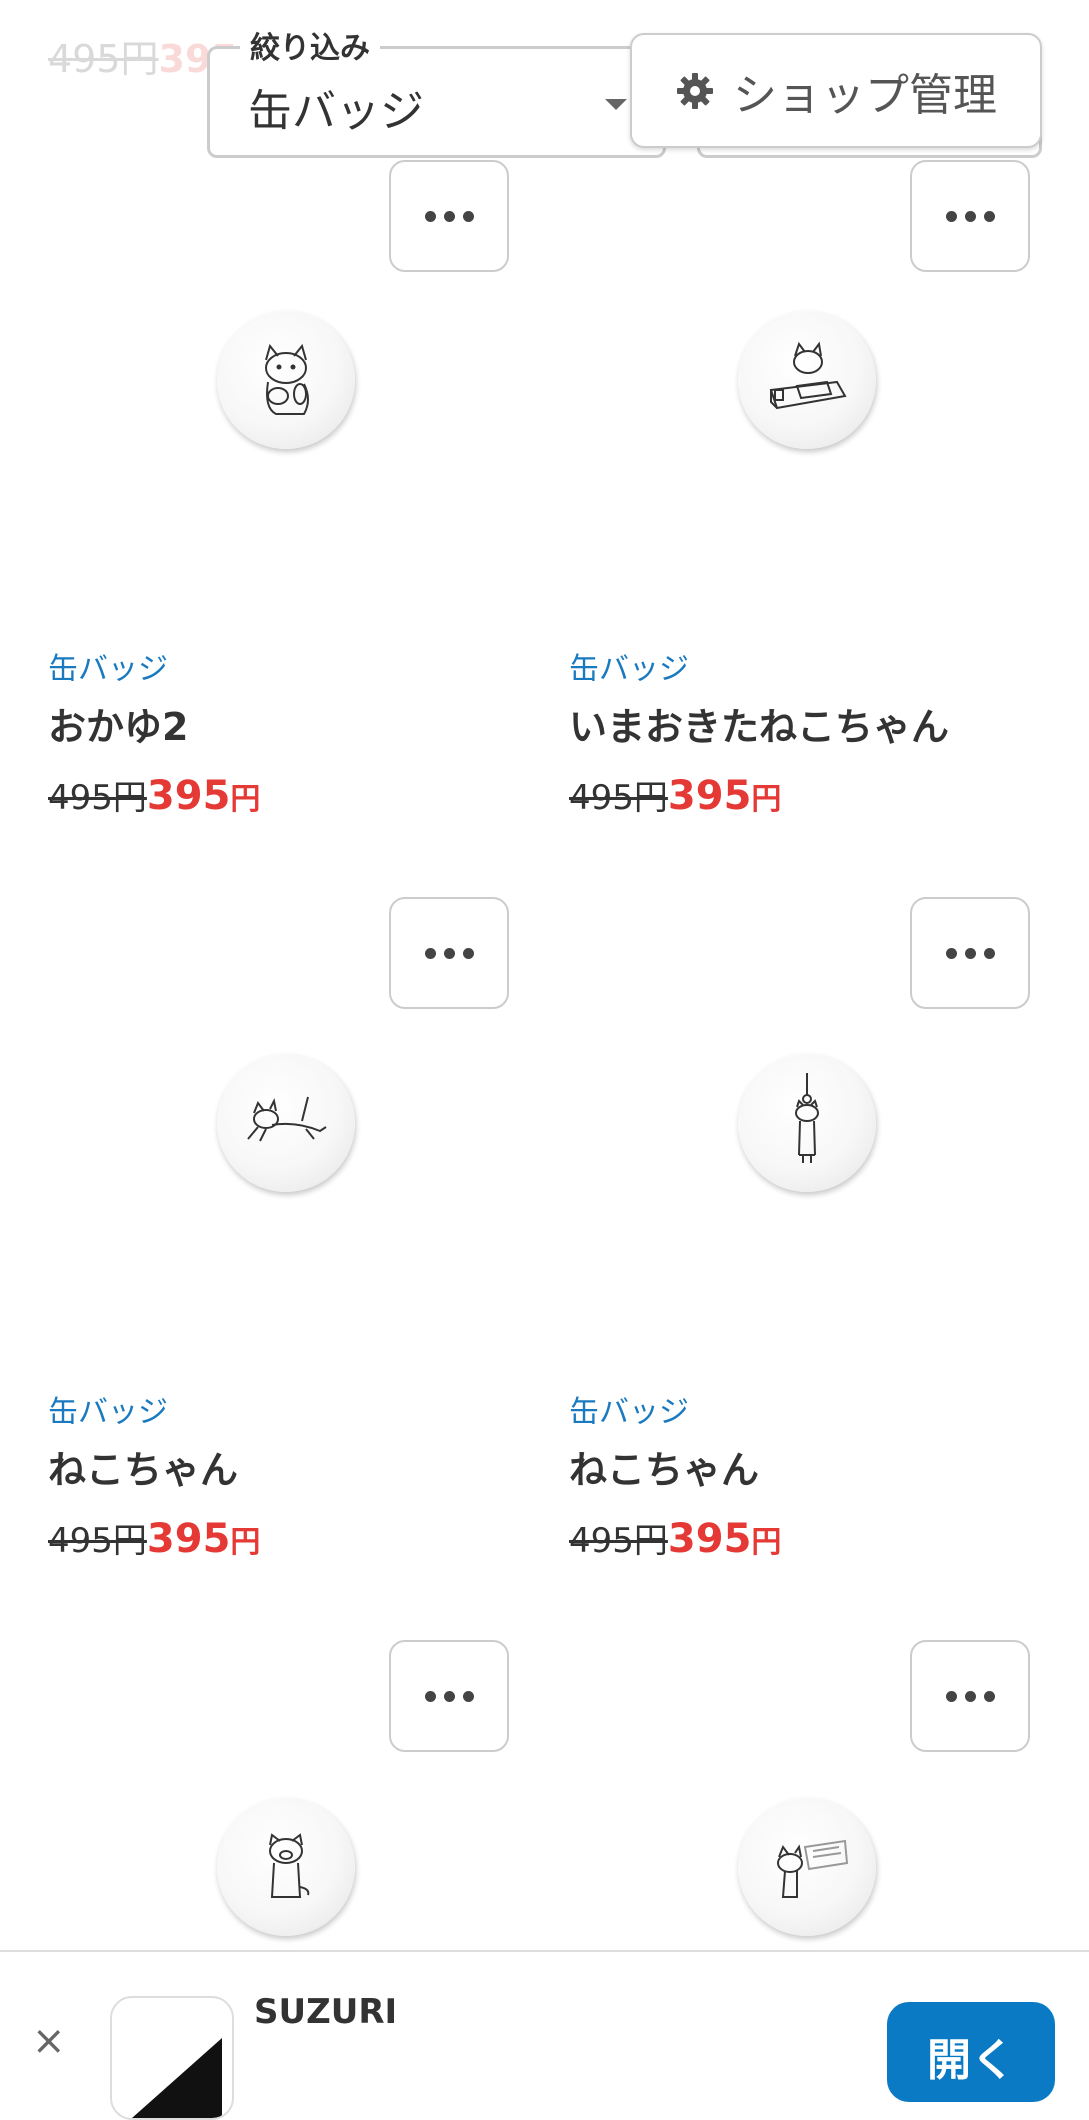 The height and width of the screenshot is (2120, 1089). What do you see at coordinates (118, 723) in the screenshot?
I see `product-title: おかゆ2` at bounding box center [118, 723].